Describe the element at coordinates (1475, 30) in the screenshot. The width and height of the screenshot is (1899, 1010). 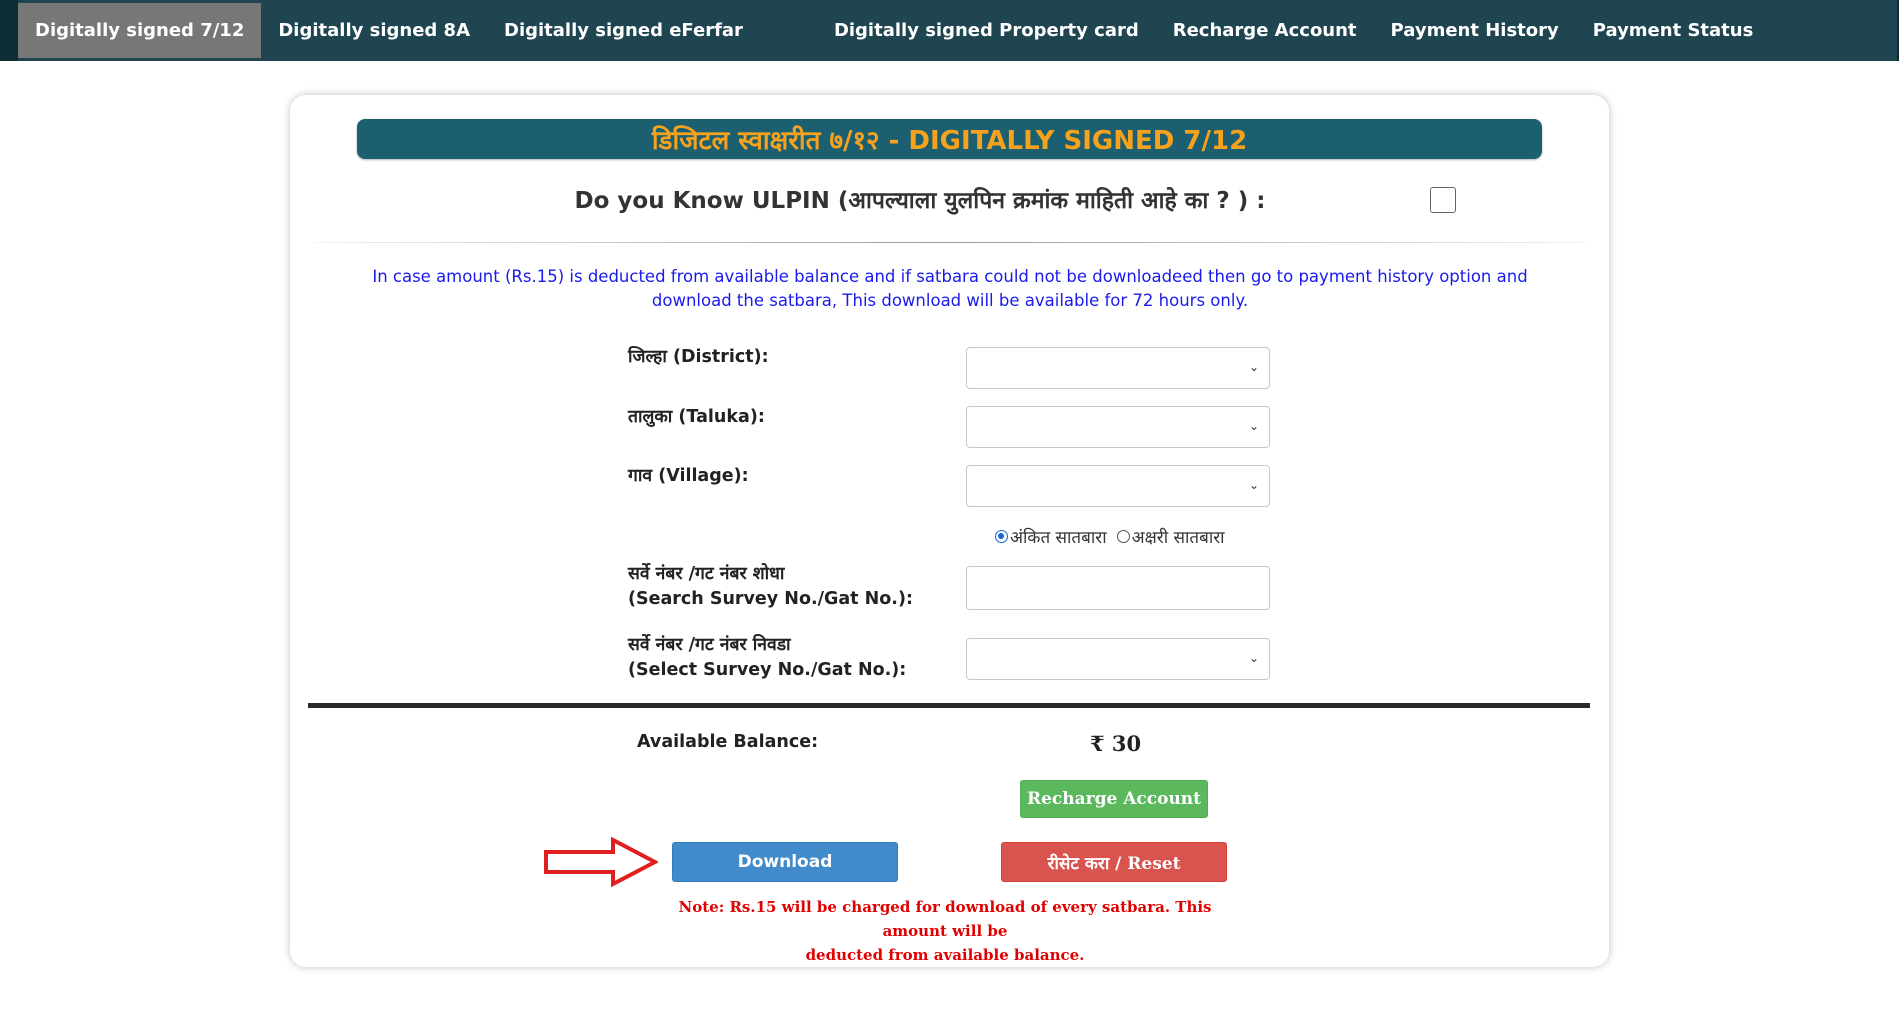
I see `nav-payment-history: Payment History` at that location.